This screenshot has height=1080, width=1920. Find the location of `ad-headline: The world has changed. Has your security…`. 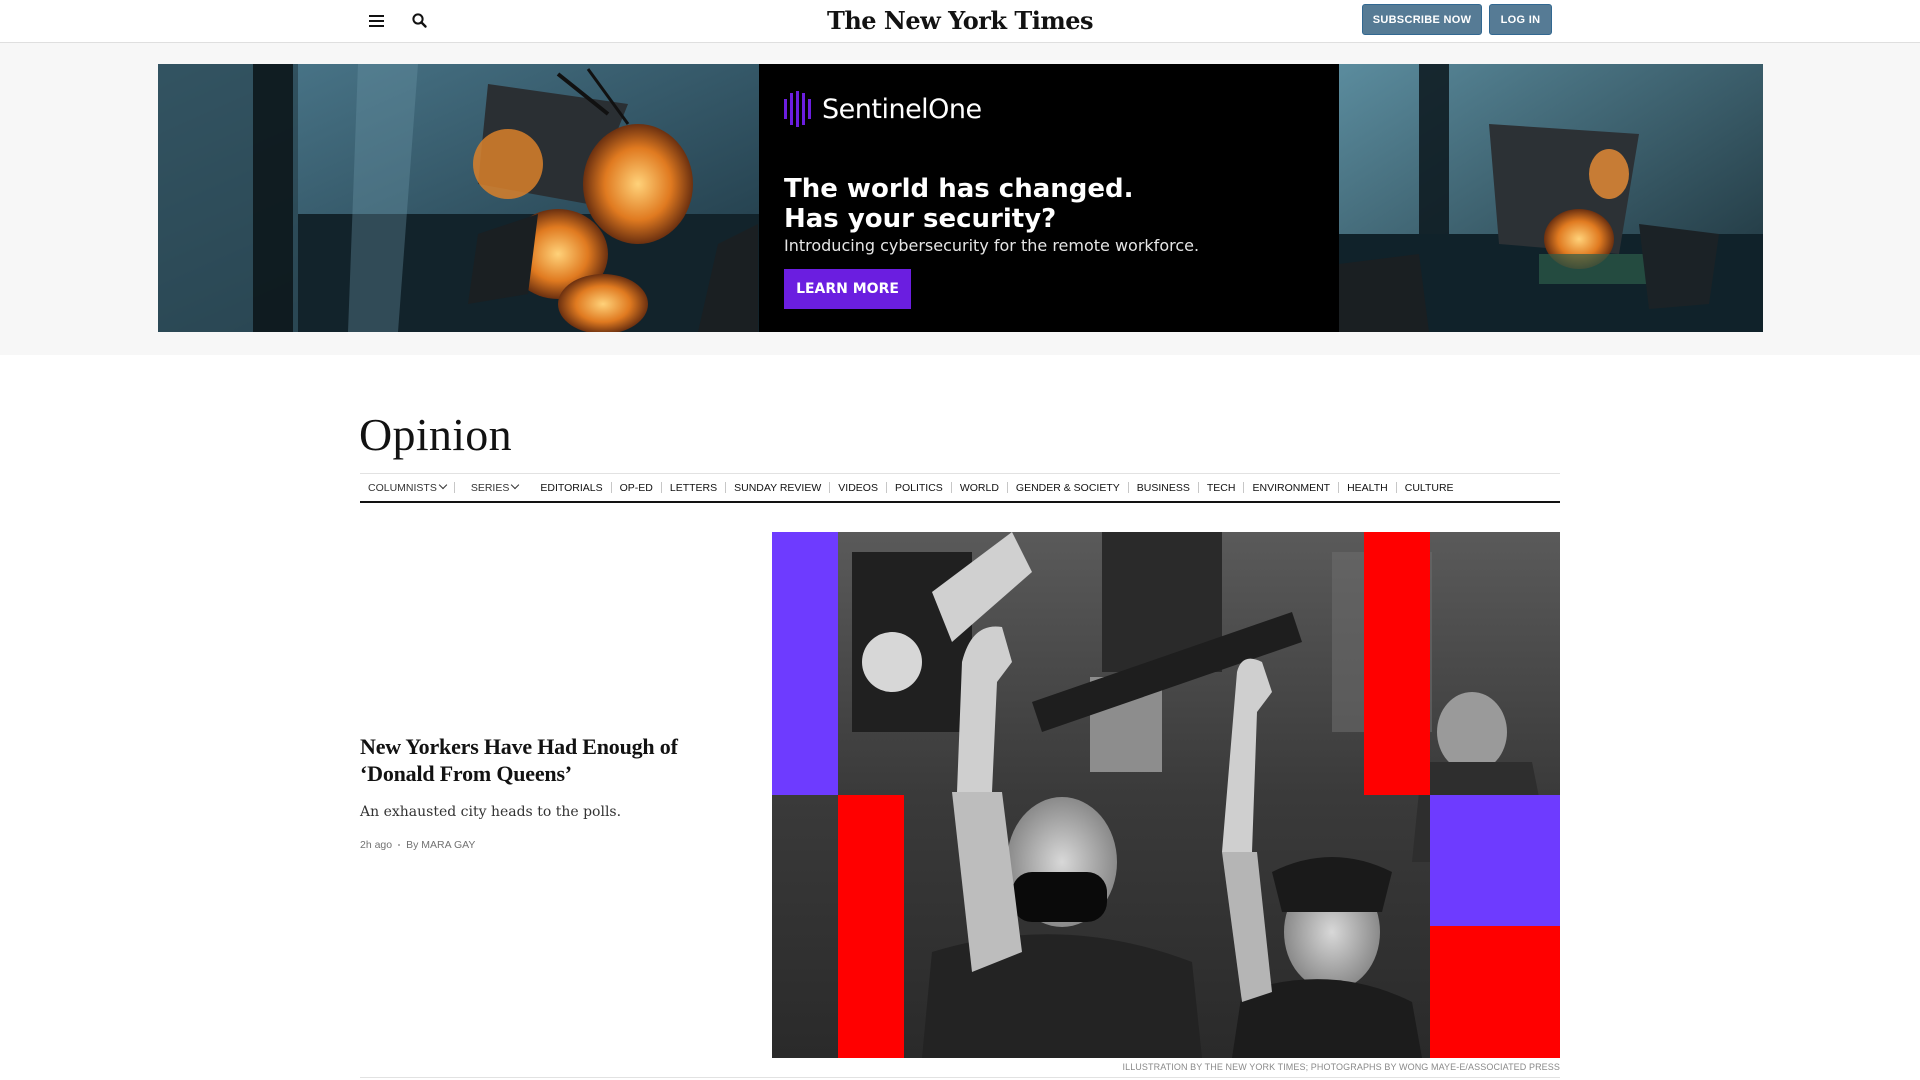

ad-headline: The world has changed. Has your security… is located at coordinates (959, 204).